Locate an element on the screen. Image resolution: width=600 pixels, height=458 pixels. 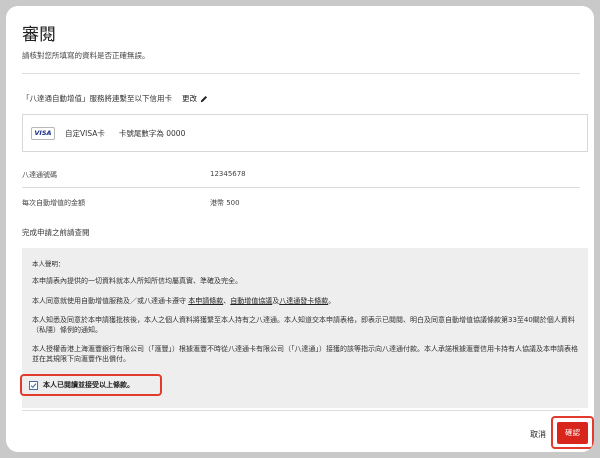
field-value: 12345678 is located at coordinates (228, 174).